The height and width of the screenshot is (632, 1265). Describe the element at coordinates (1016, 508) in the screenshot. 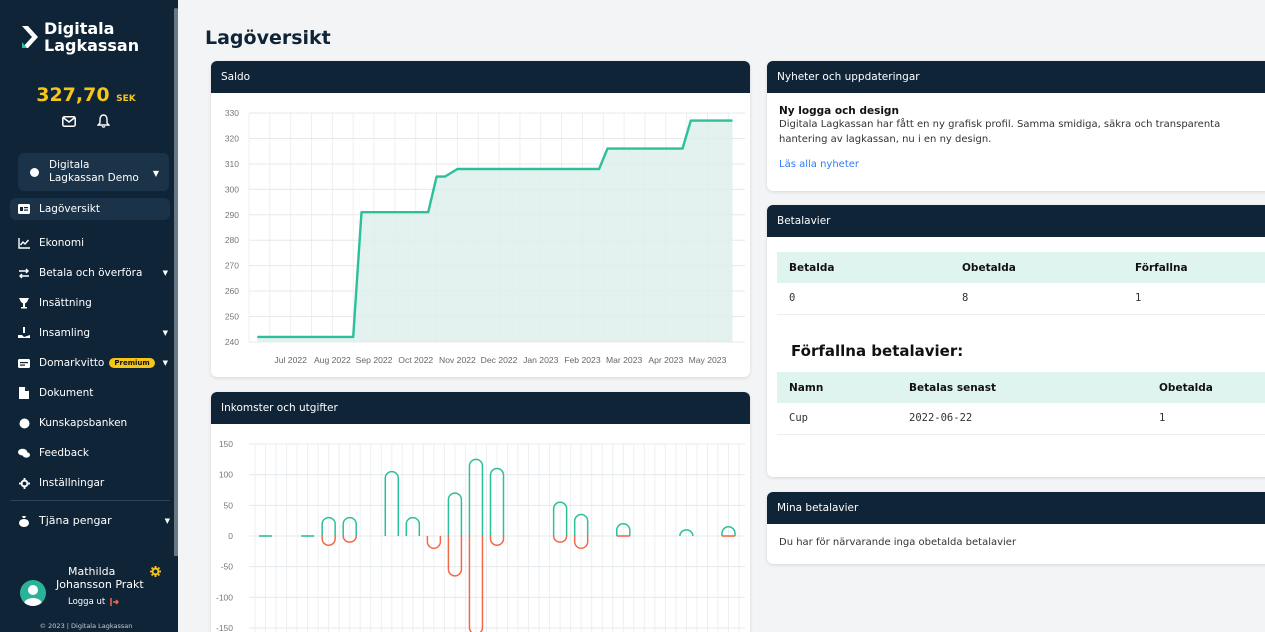

I see `mina-betalavier-title: Mina betalavier` at that location.